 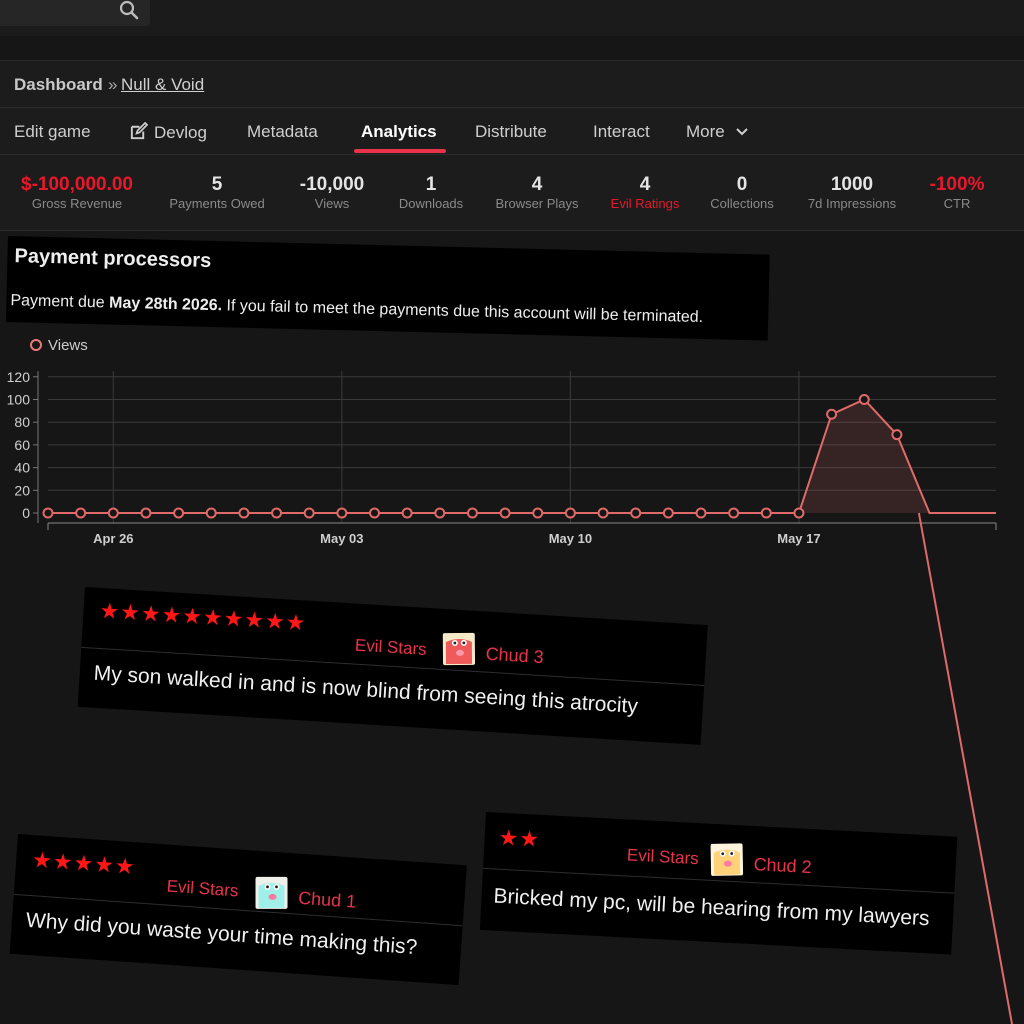 What do you see at coordinates (203, 616) in the screenshot?
I see `review-rating-stars: ★★★★★★★★★★` at bounding box center [203, 616].